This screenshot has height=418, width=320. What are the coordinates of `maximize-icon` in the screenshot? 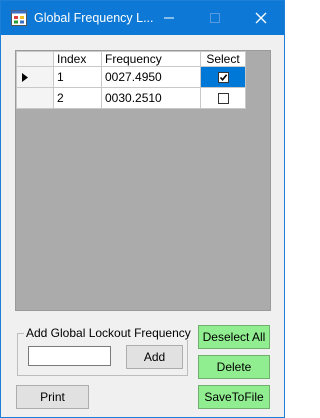 It's located at (215, 18).